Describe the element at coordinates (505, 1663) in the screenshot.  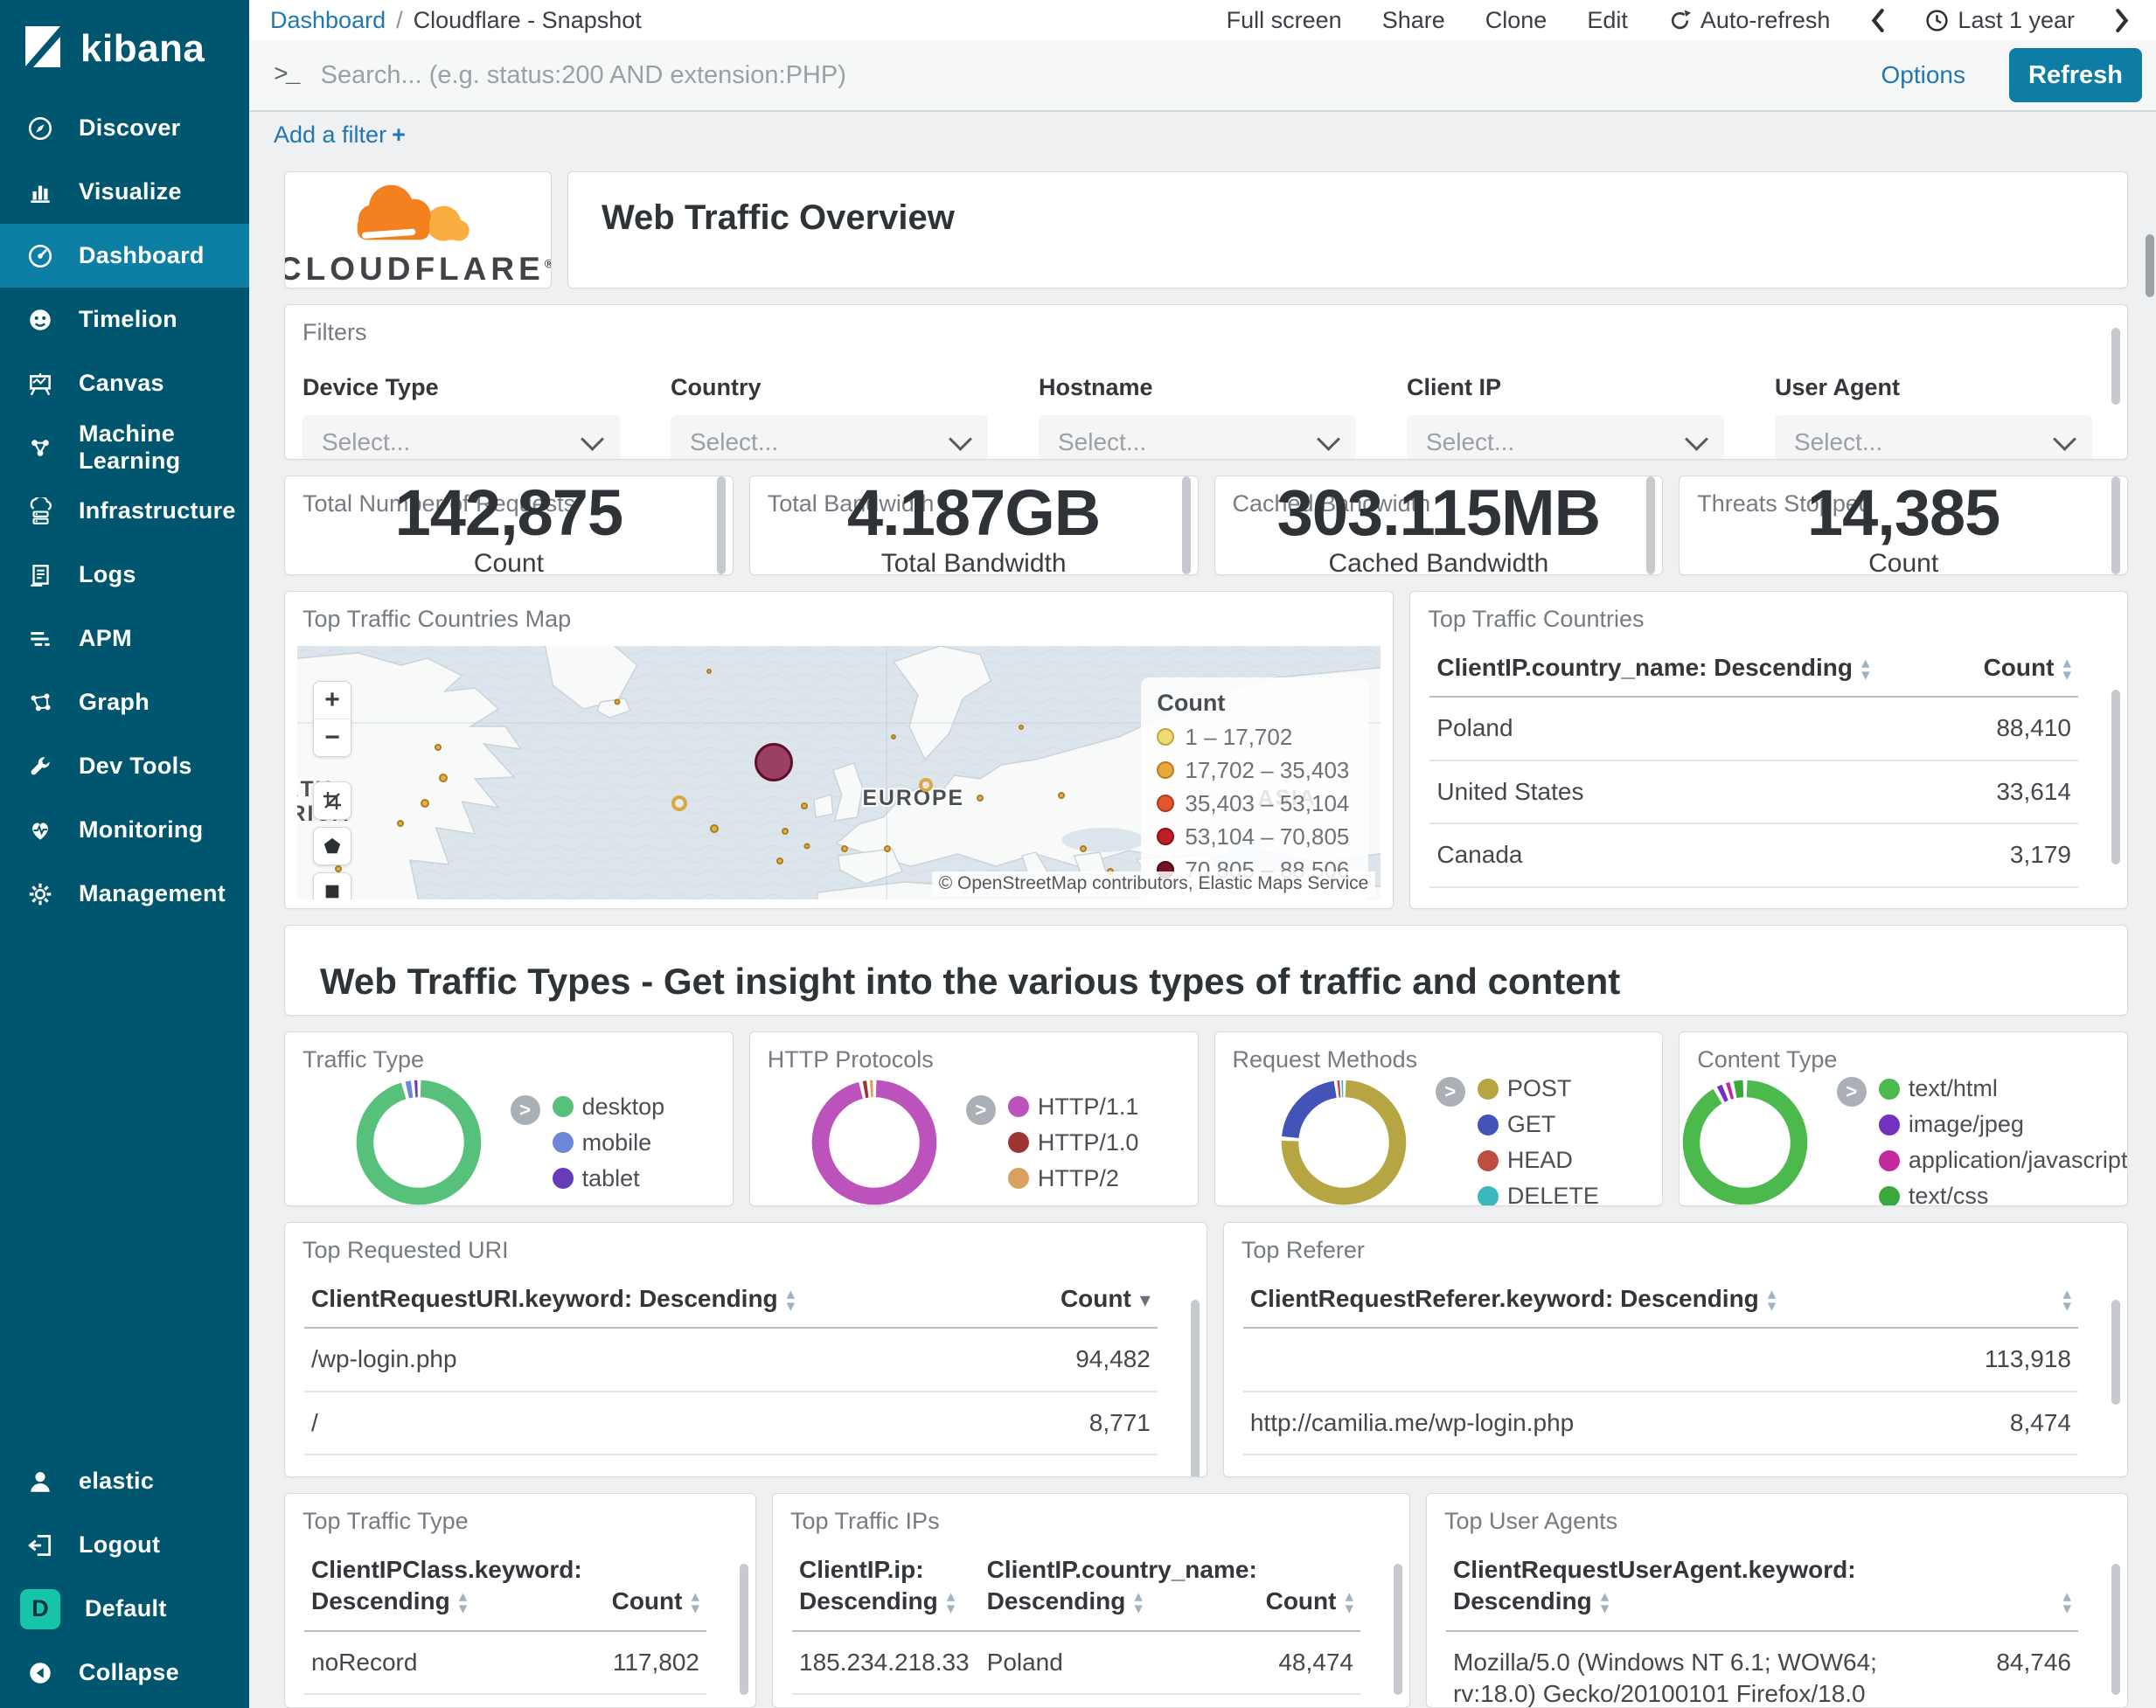
I see `table-row: noRecord 117,802` at that location.